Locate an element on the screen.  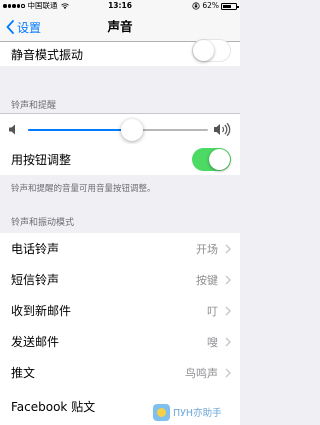
battery-fill is located at coordinates (227, 6).